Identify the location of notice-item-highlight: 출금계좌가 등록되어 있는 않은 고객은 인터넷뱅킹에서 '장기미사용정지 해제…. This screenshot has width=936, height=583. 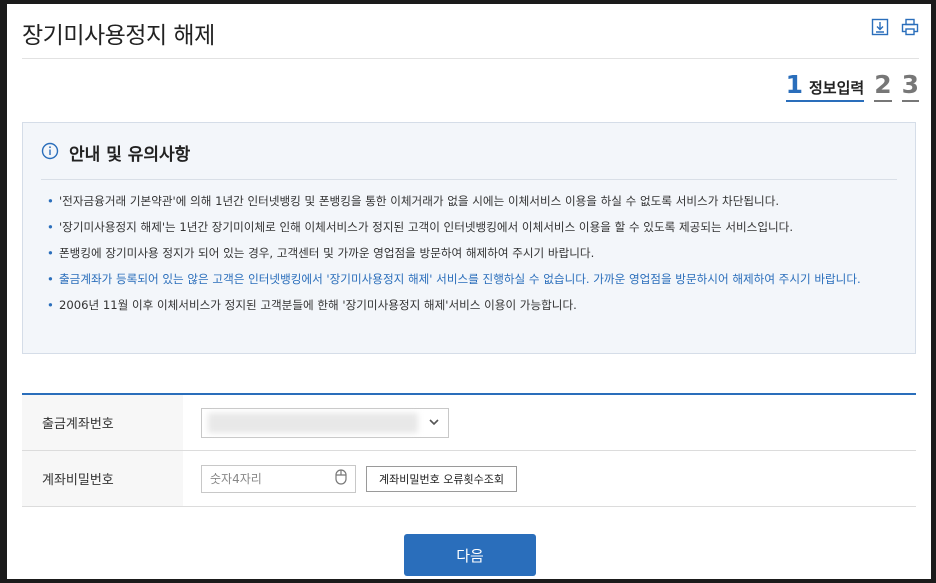
(469, 279).